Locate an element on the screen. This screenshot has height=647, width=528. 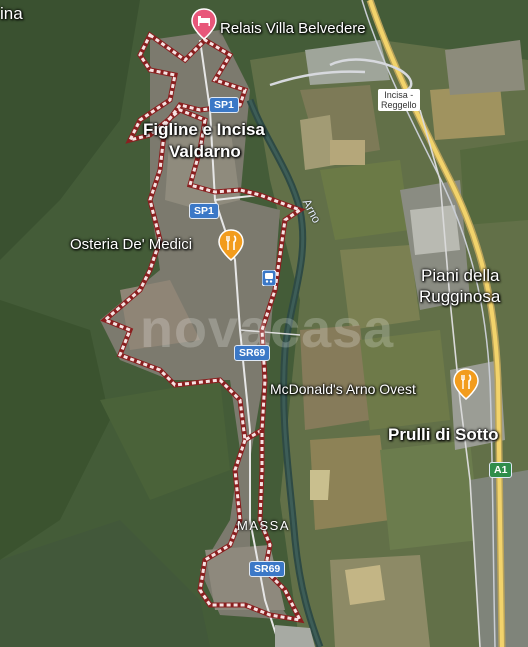
partial-place-label: ina is located at coordinates (11, 14).